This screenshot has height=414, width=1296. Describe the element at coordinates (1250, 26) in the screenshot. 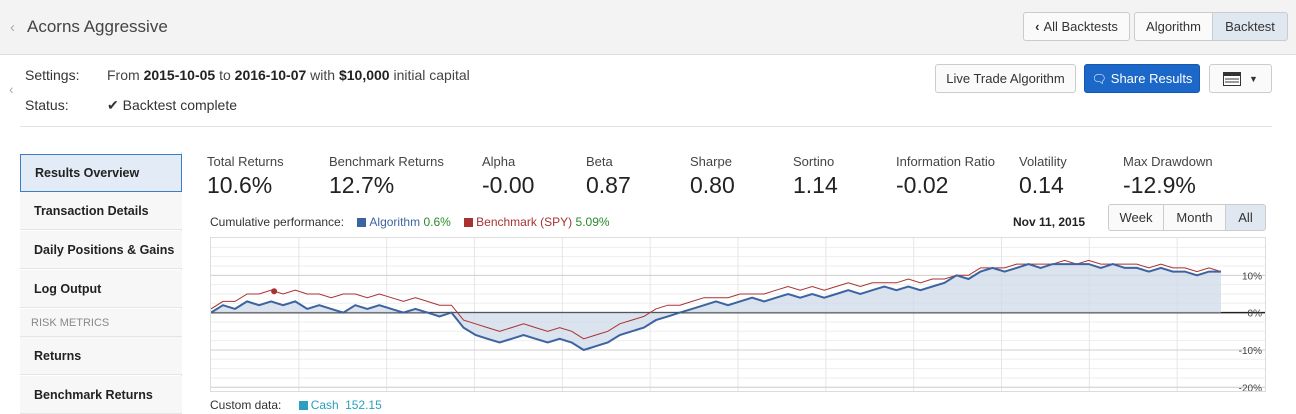

I see `tab-backtest: Backtest` at that location.